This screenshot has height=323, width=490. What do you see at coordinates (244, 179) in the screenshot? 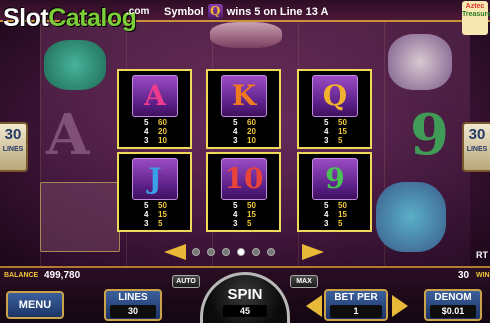
I see `paytable-symbol: 10` at bounding box center [244, 179].